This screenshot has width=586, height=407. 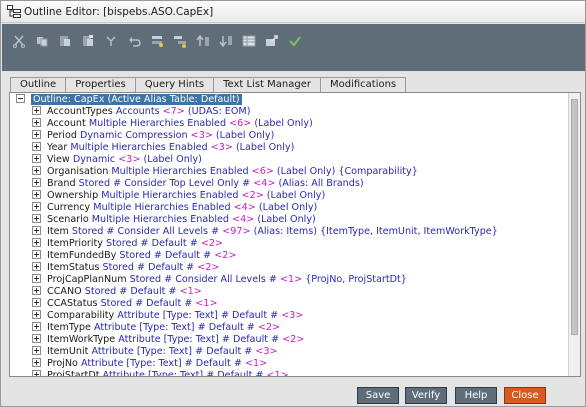 I want to click on member-name: Brand, so click(x=61, y=183).